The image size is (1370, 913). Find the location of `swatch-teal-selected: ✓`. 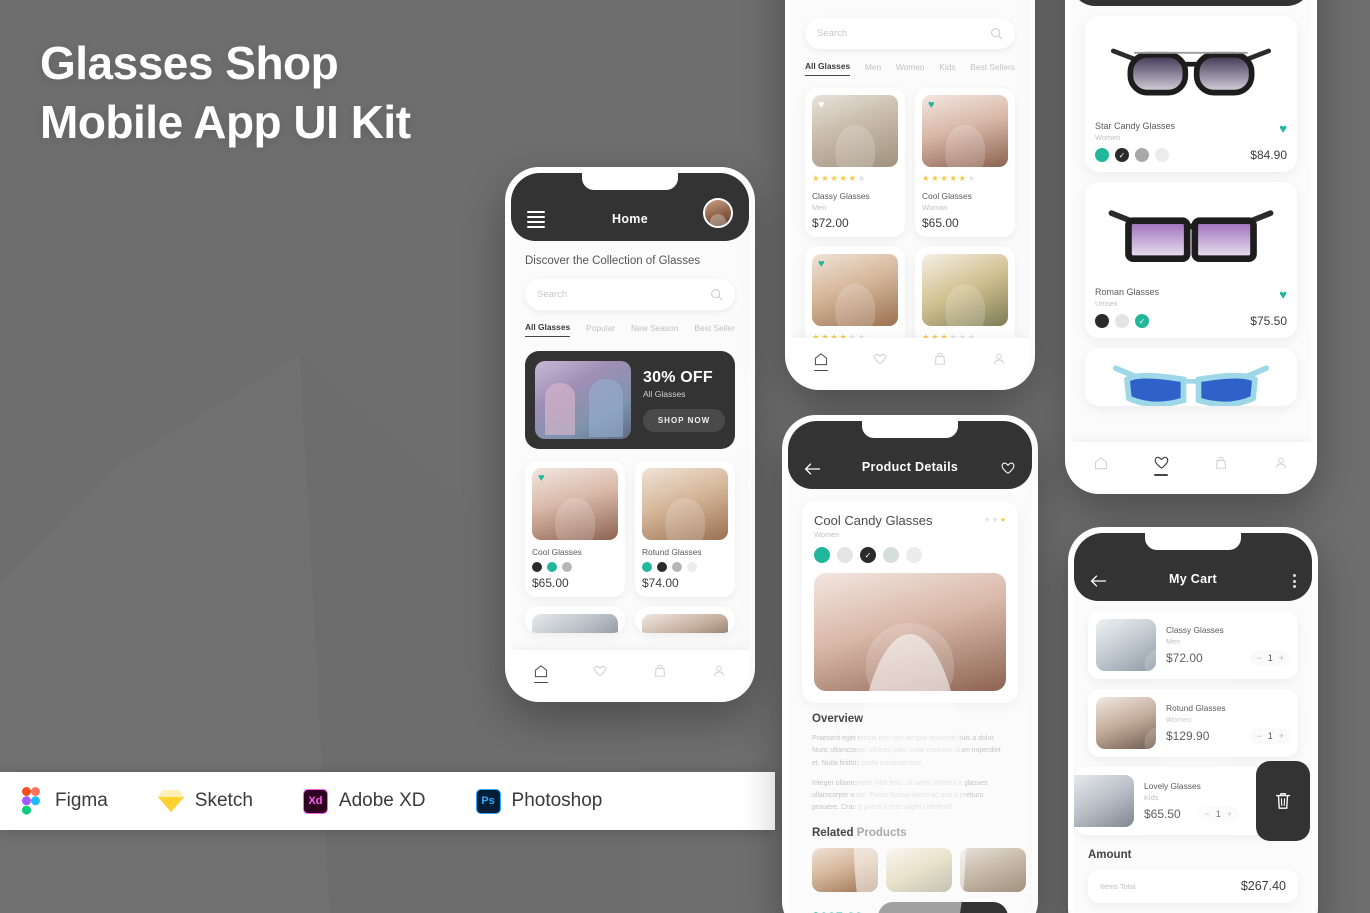

swatch-teal-selected: ✓ is located at coordinates (1142, 321).